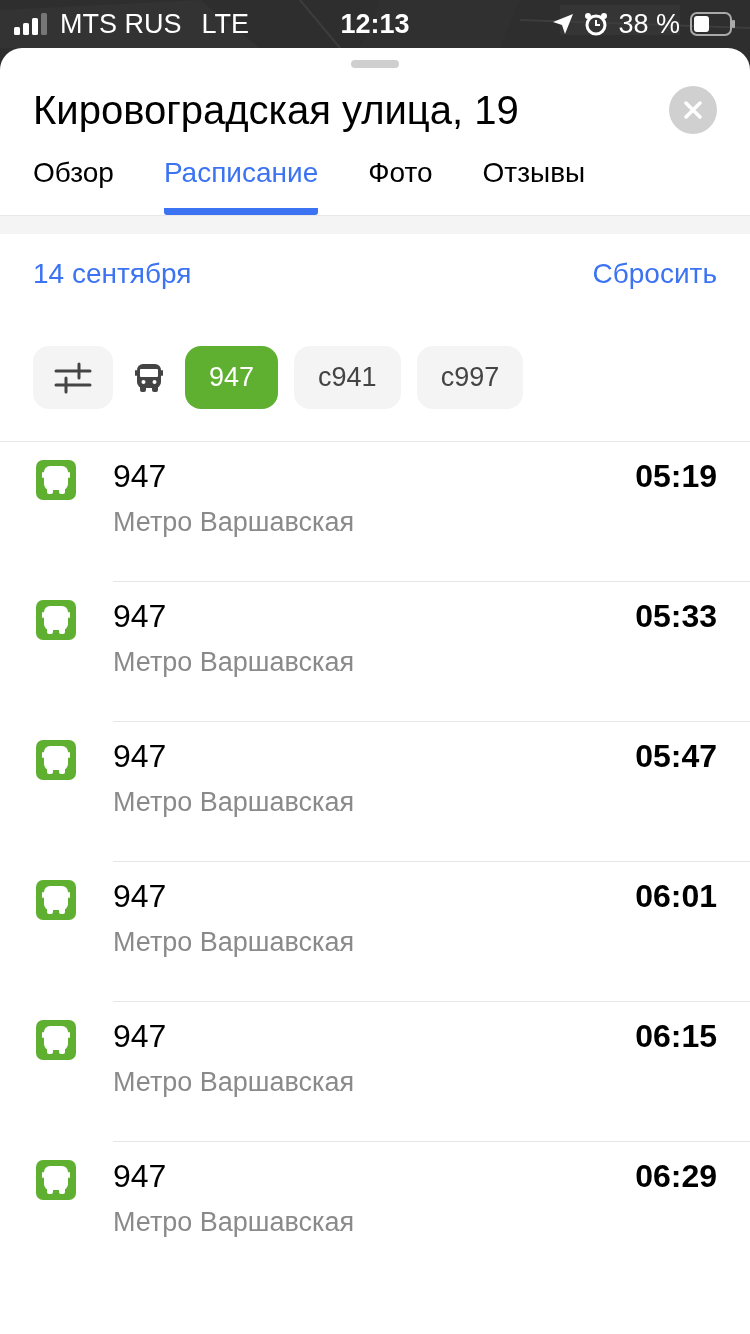  Describe the element at coordinates (676, 1036) in the screenshot. I see `departure-time: 06:15` at that location.